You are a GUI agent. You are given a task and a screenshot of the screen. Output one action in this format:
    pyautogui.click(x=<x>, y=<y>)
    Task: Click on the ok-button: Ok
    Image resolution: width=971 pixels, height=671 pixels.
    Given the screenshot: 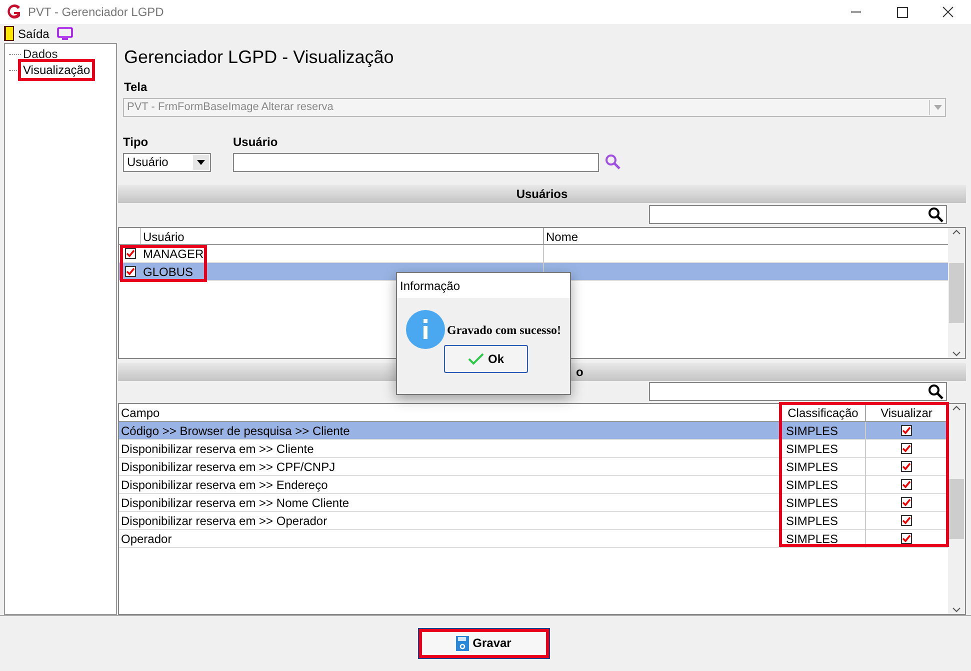 What is the action you would take?
    pyautogui.click(x=486, y=359)
    